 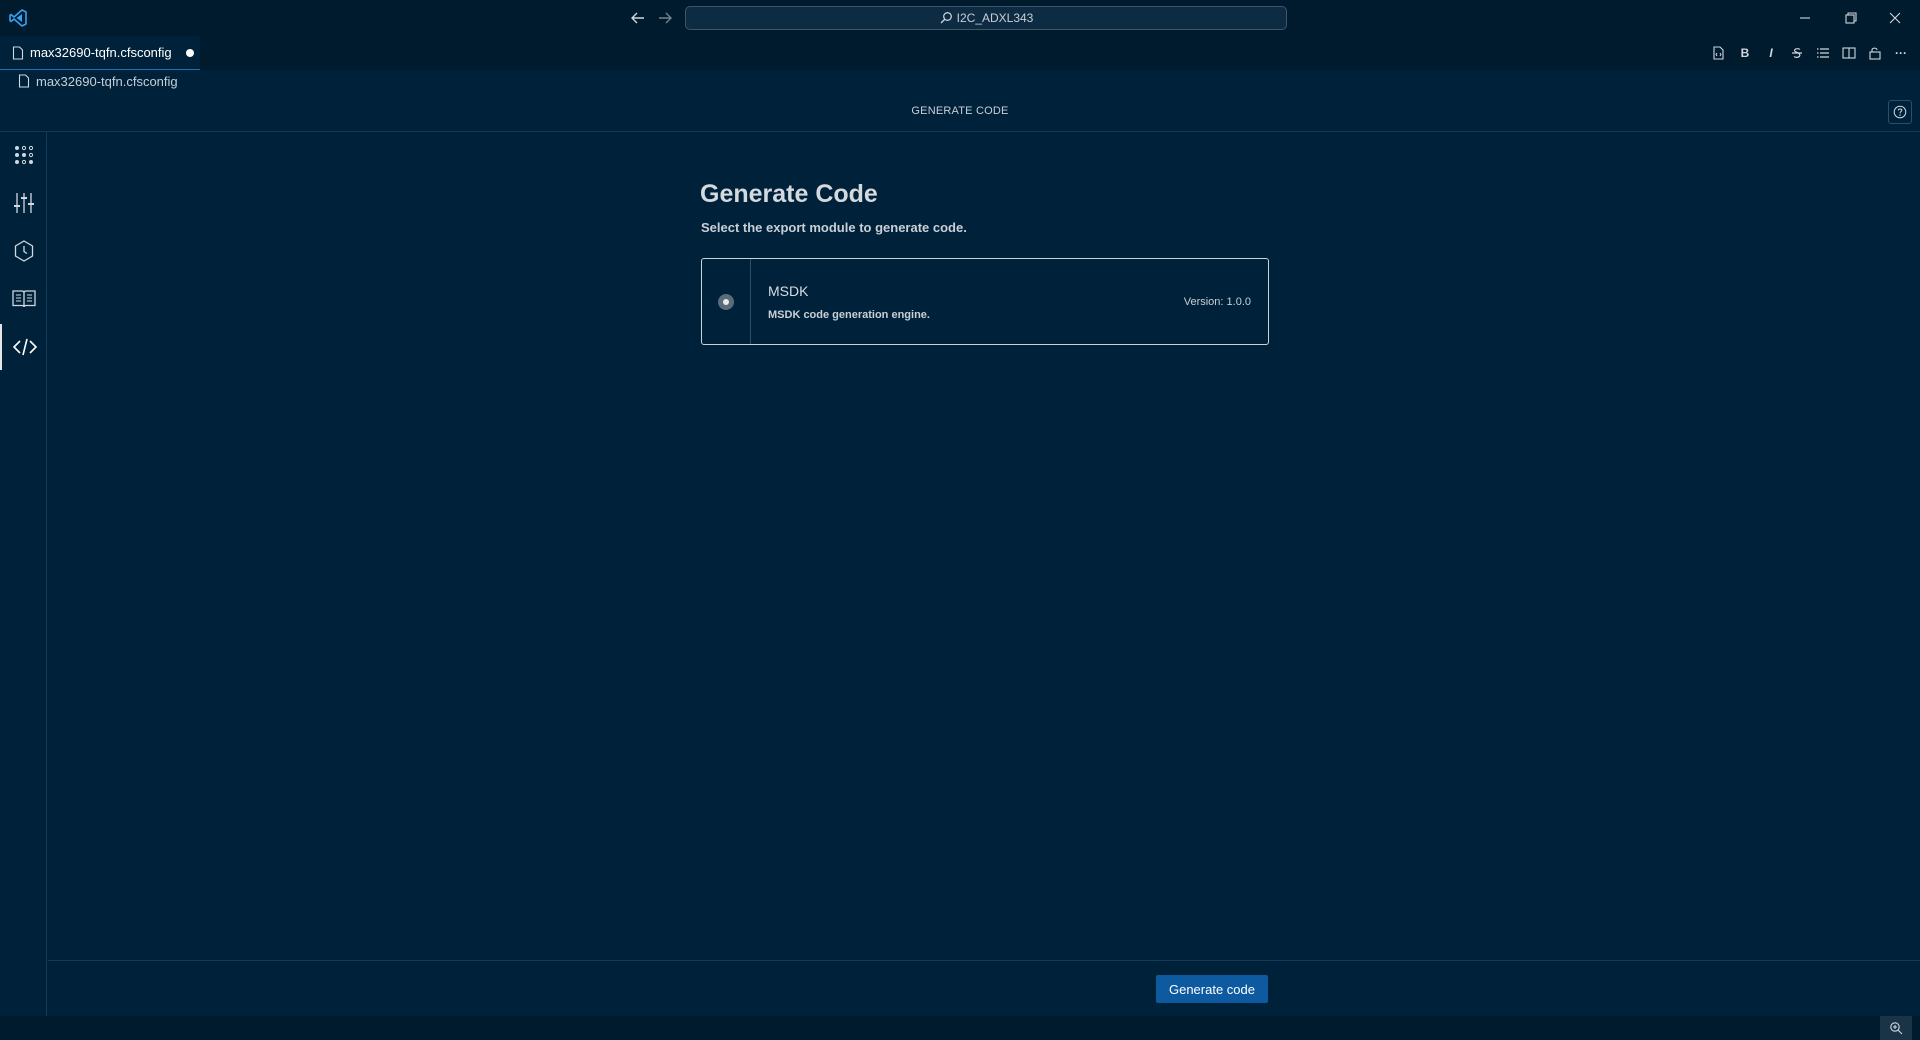 I want to click on vscode-logo-icon, so click(x=18, y=18).